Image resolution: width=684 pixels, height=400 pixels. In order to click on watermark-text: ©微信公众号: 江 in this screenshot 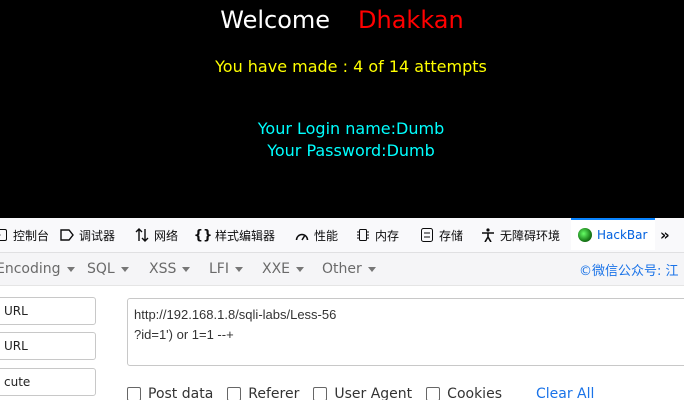, I will do `click(629, 271)`.